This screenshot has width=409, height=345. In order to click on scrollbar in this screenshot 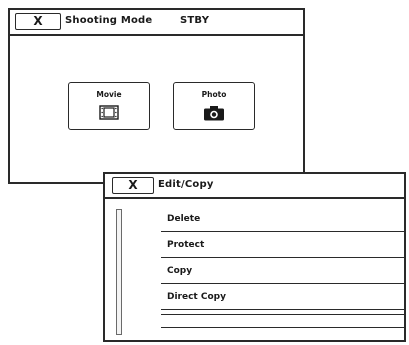, I will do `click(119, 272)`.